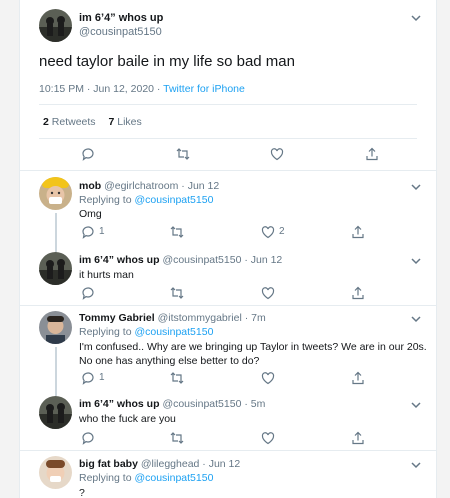  I want to click on reply-header: im 6’4” whos up @cousinpat5150 · Jun 12, so click(180, 260).